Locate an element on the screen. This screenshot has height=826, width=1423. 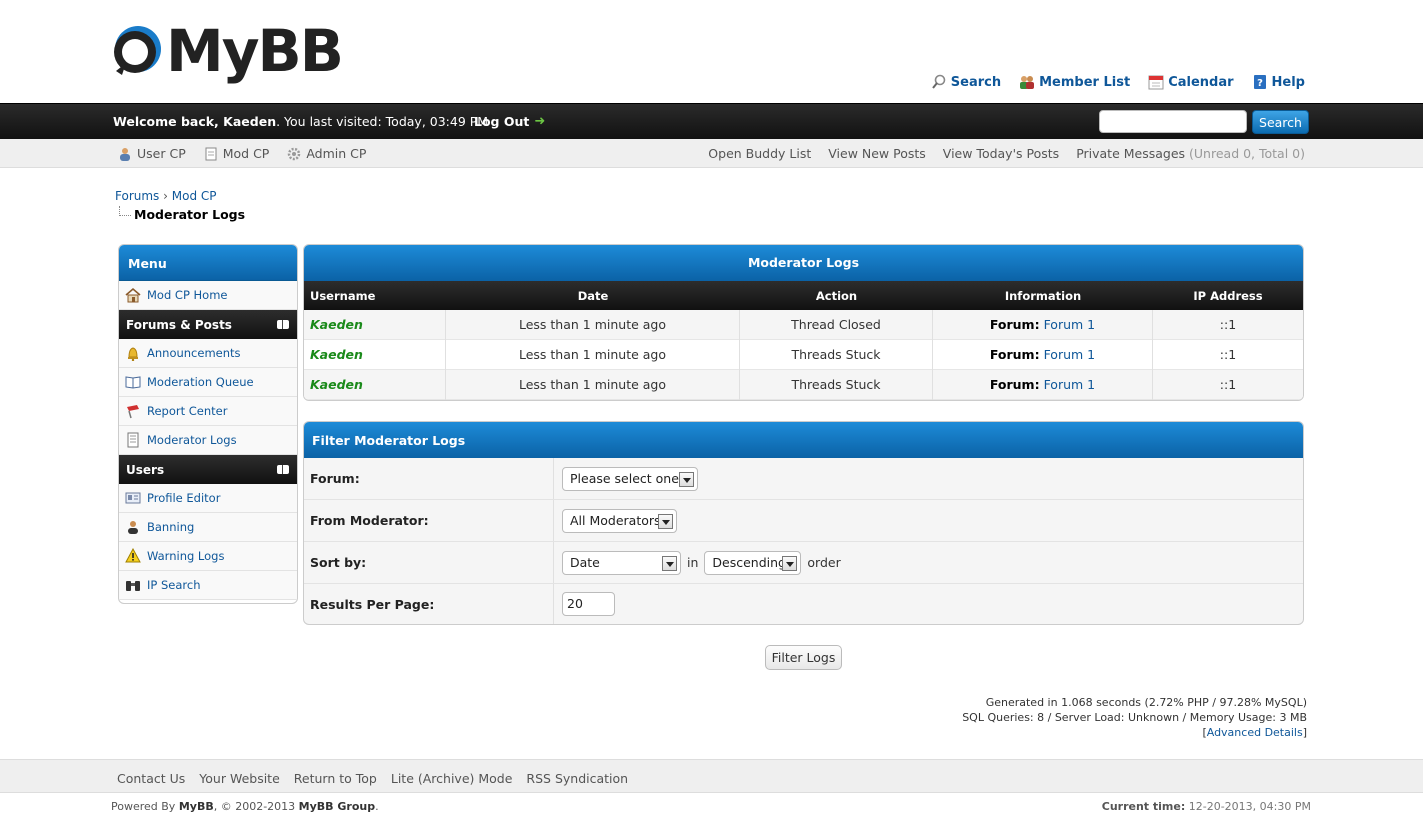
speech-bubble-icon is located at coordinates (136, 51).